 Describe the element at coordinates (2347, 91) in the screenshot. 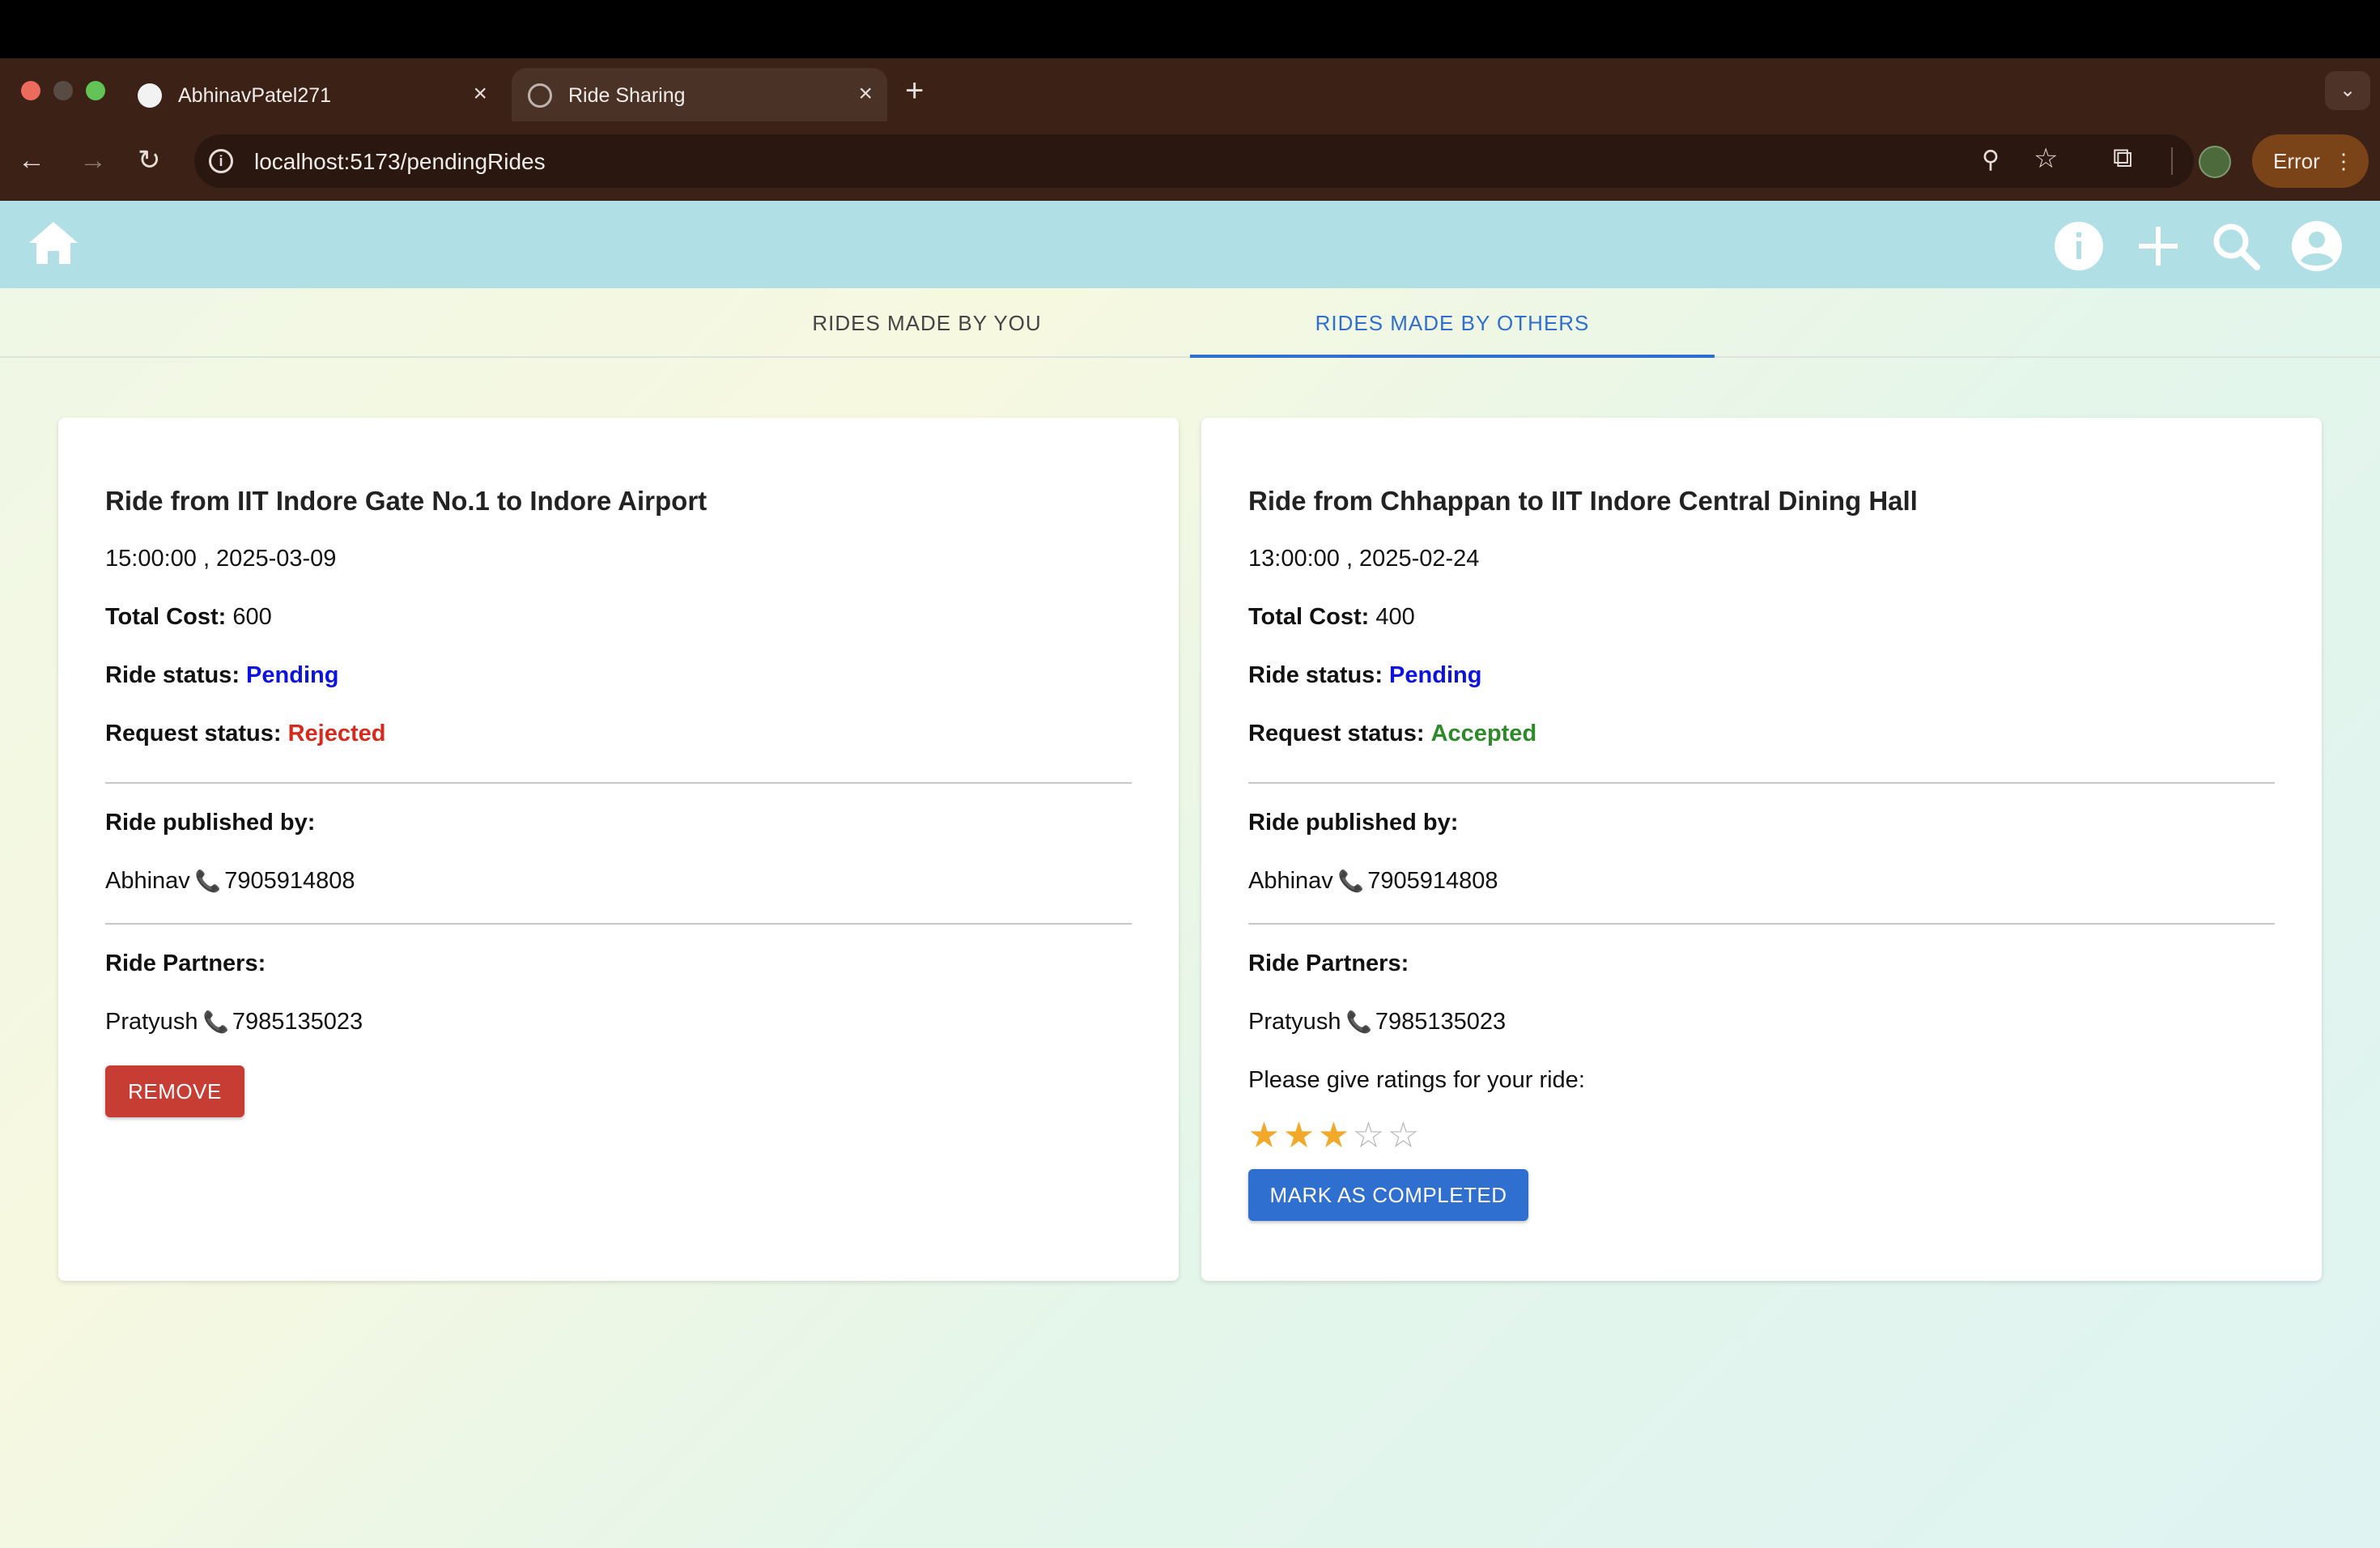

I see `tab-search-button: ⌄` at that location.